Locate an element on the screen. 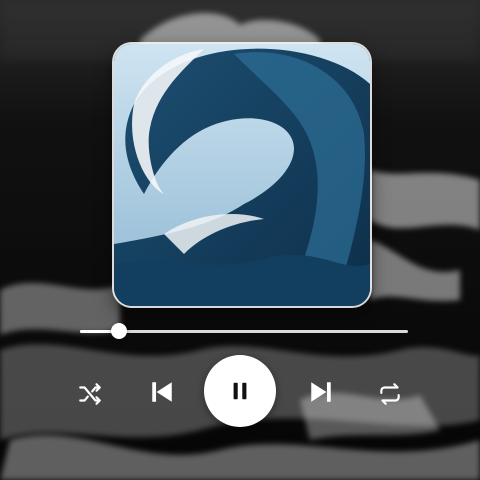 The width and height of the screenshot is (480, 480). shuffle-button is located at coordinates (90, 394).